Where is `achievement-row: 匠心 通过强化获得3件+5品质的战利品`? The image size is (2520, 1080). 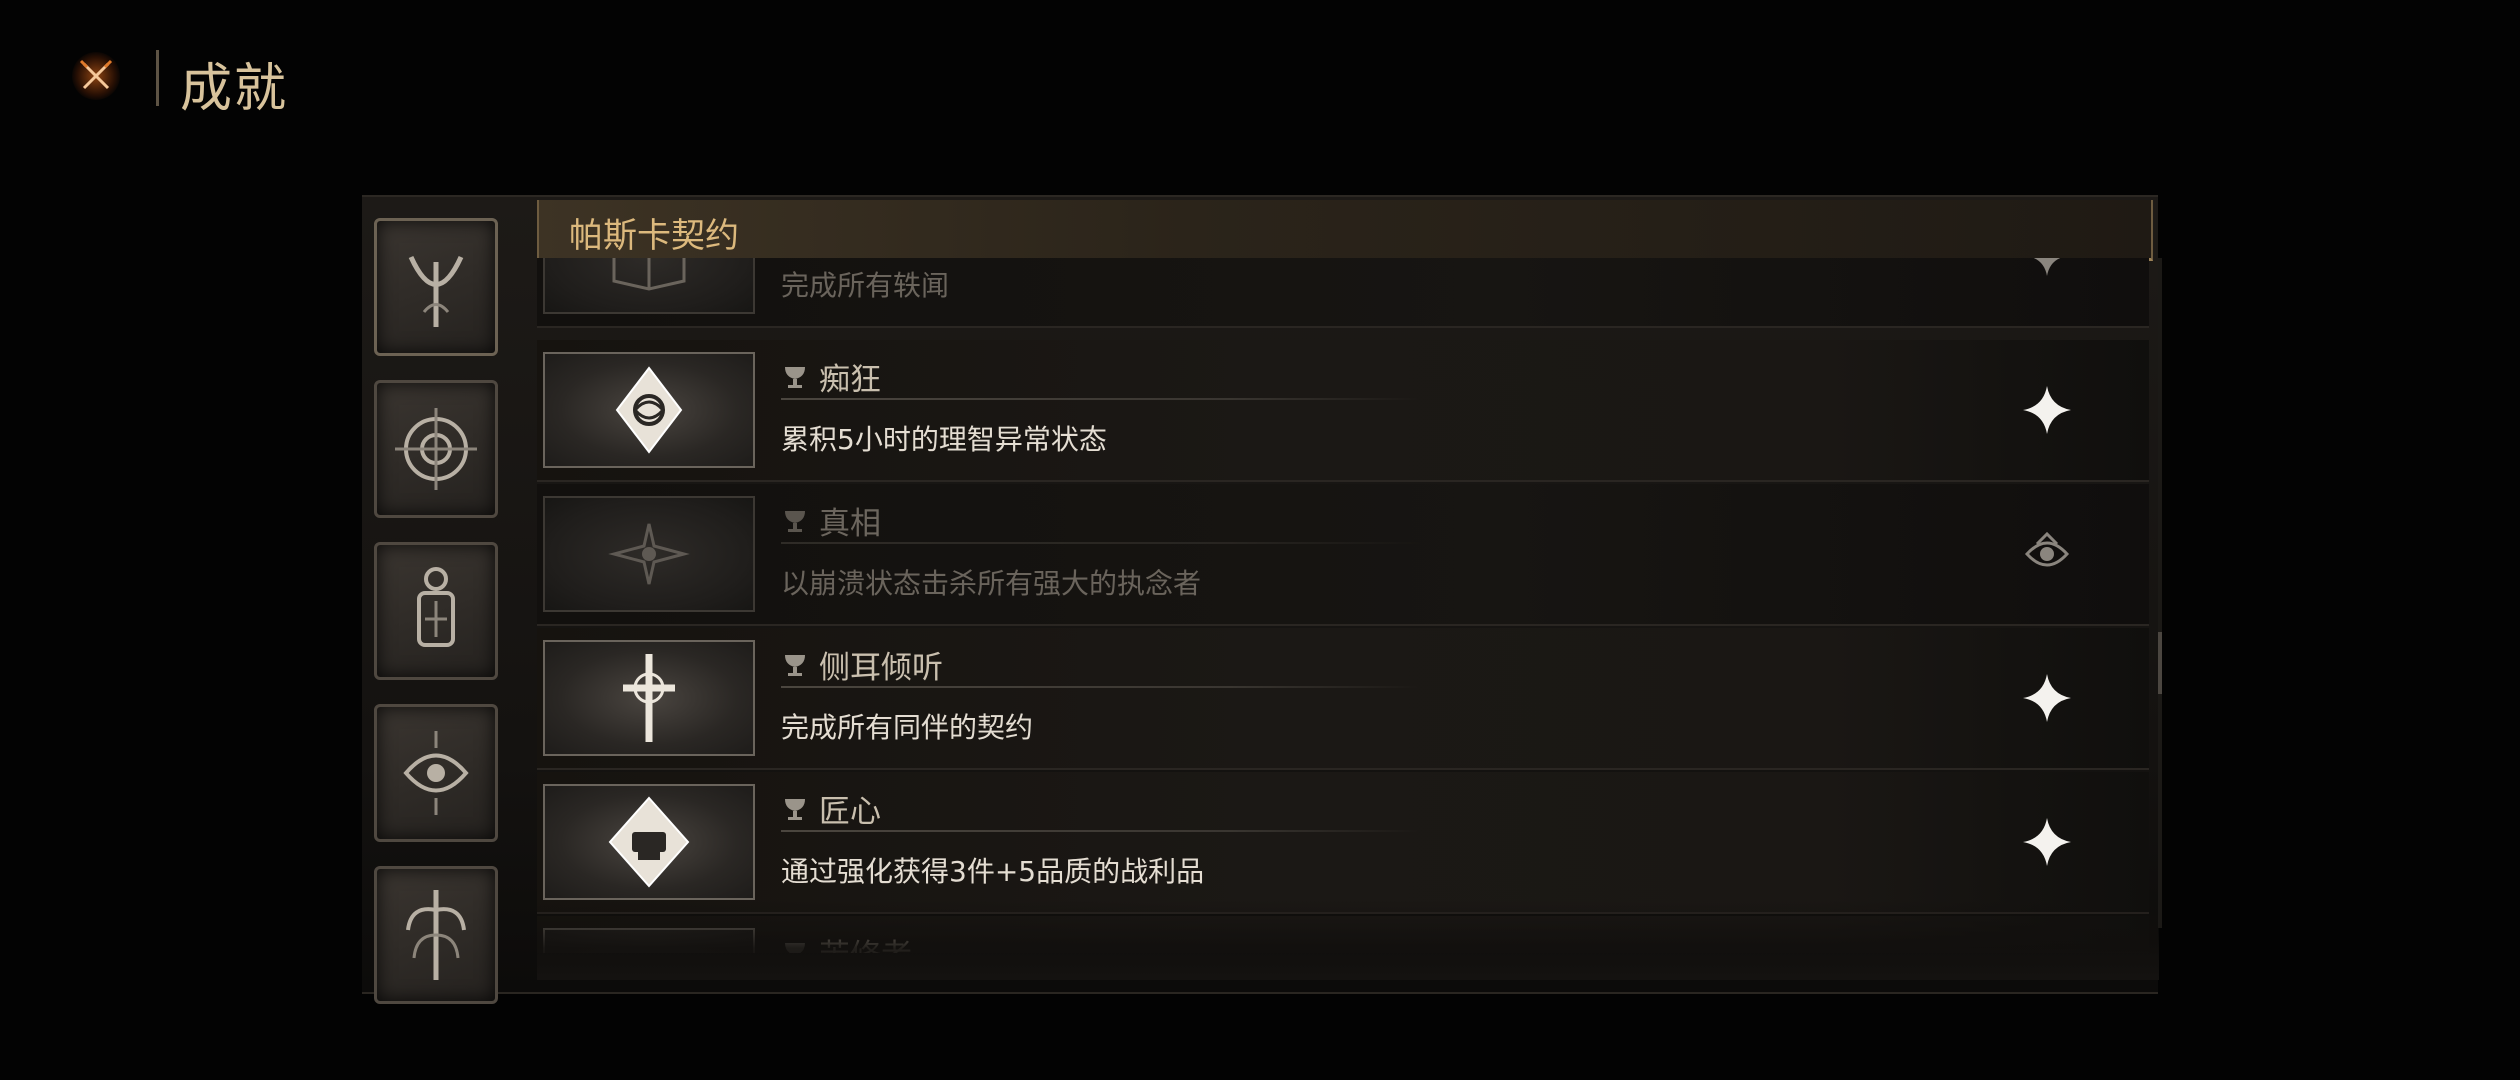
achievement-row: 匠心 通过强化获得3件+5品质的战利品 is located at coordinates (1343, 843).